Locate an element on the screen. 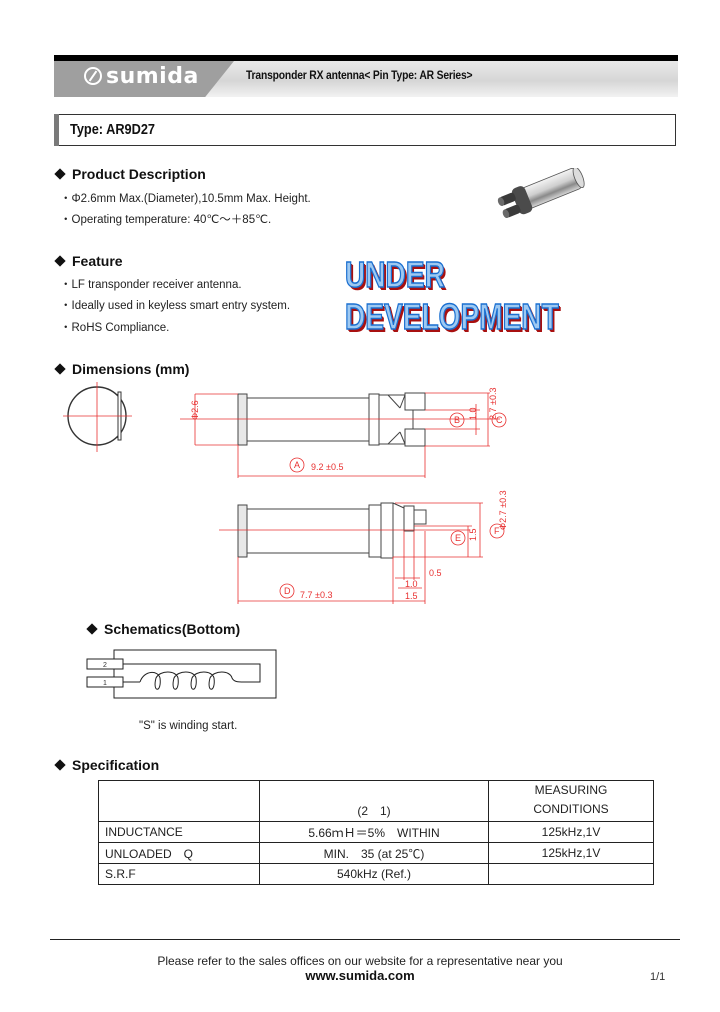 Image resolution: width=720 pixels, height=1012 pixels. table-row: UNLOADED Q MIN. 35 (at 25℃) 125kHz,1V is located at coordinates (376, 853).